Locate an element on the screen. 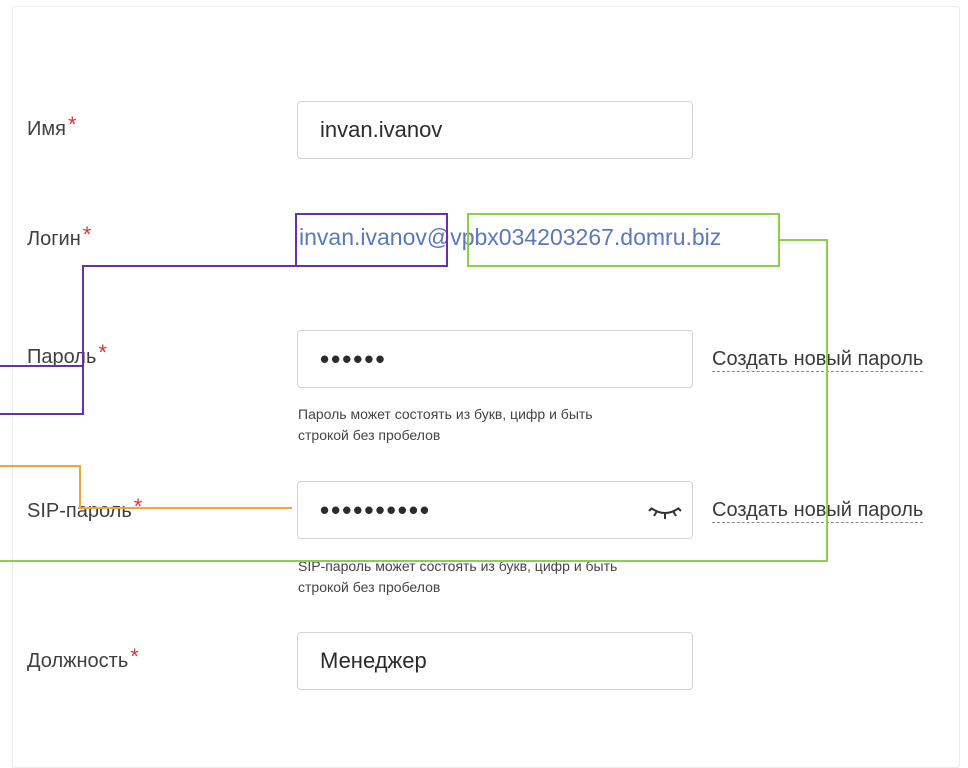 The image size is (968, 768). position-label-text: Должность is located at coordinates (78, 661).